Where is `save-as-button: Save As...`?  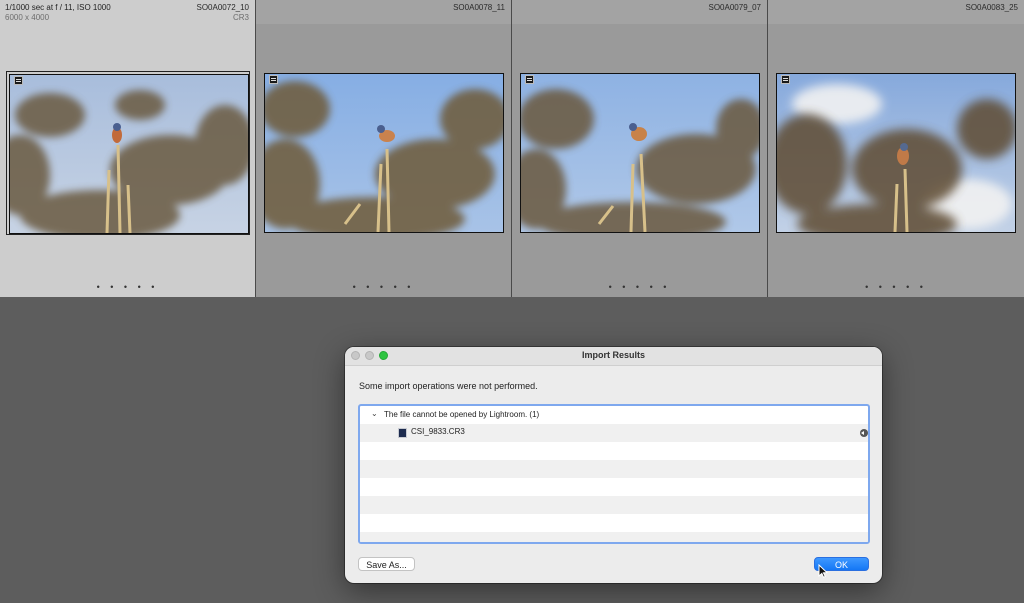 save-as-button: Save As... is located at coordinates (386, 564).